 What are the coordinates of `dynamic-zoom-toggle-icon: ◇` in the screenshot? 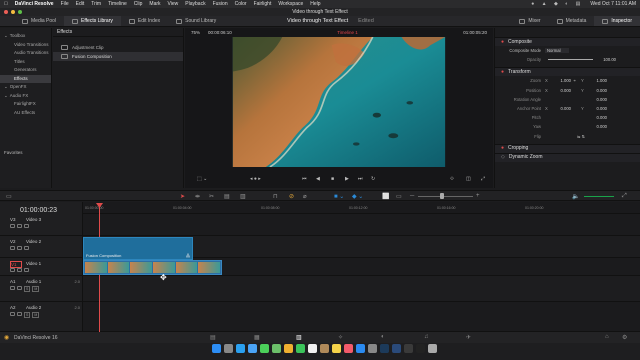 It's located at (503, 157).